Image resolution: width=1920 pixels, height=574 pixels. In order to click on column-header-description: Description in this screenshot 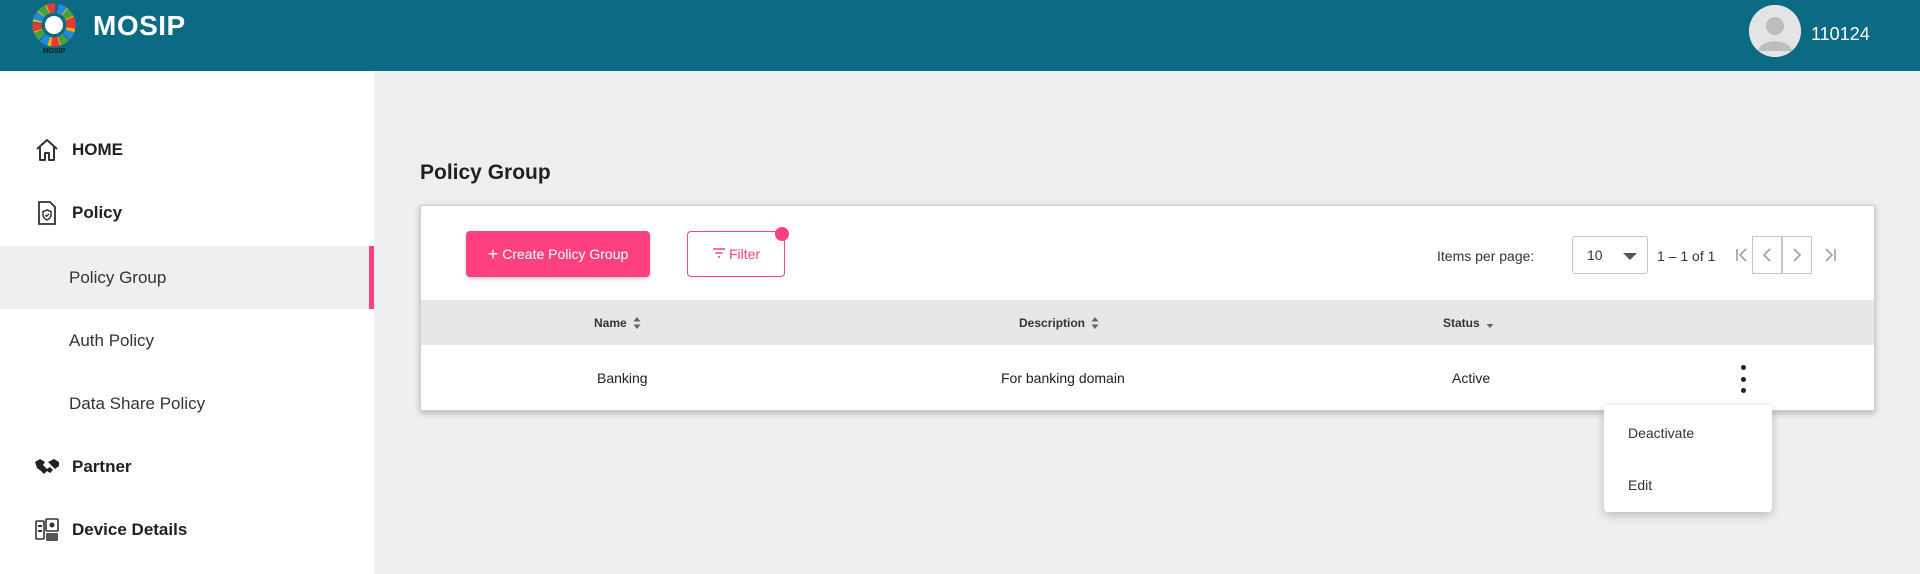, I will do `click(1059, 322)`.